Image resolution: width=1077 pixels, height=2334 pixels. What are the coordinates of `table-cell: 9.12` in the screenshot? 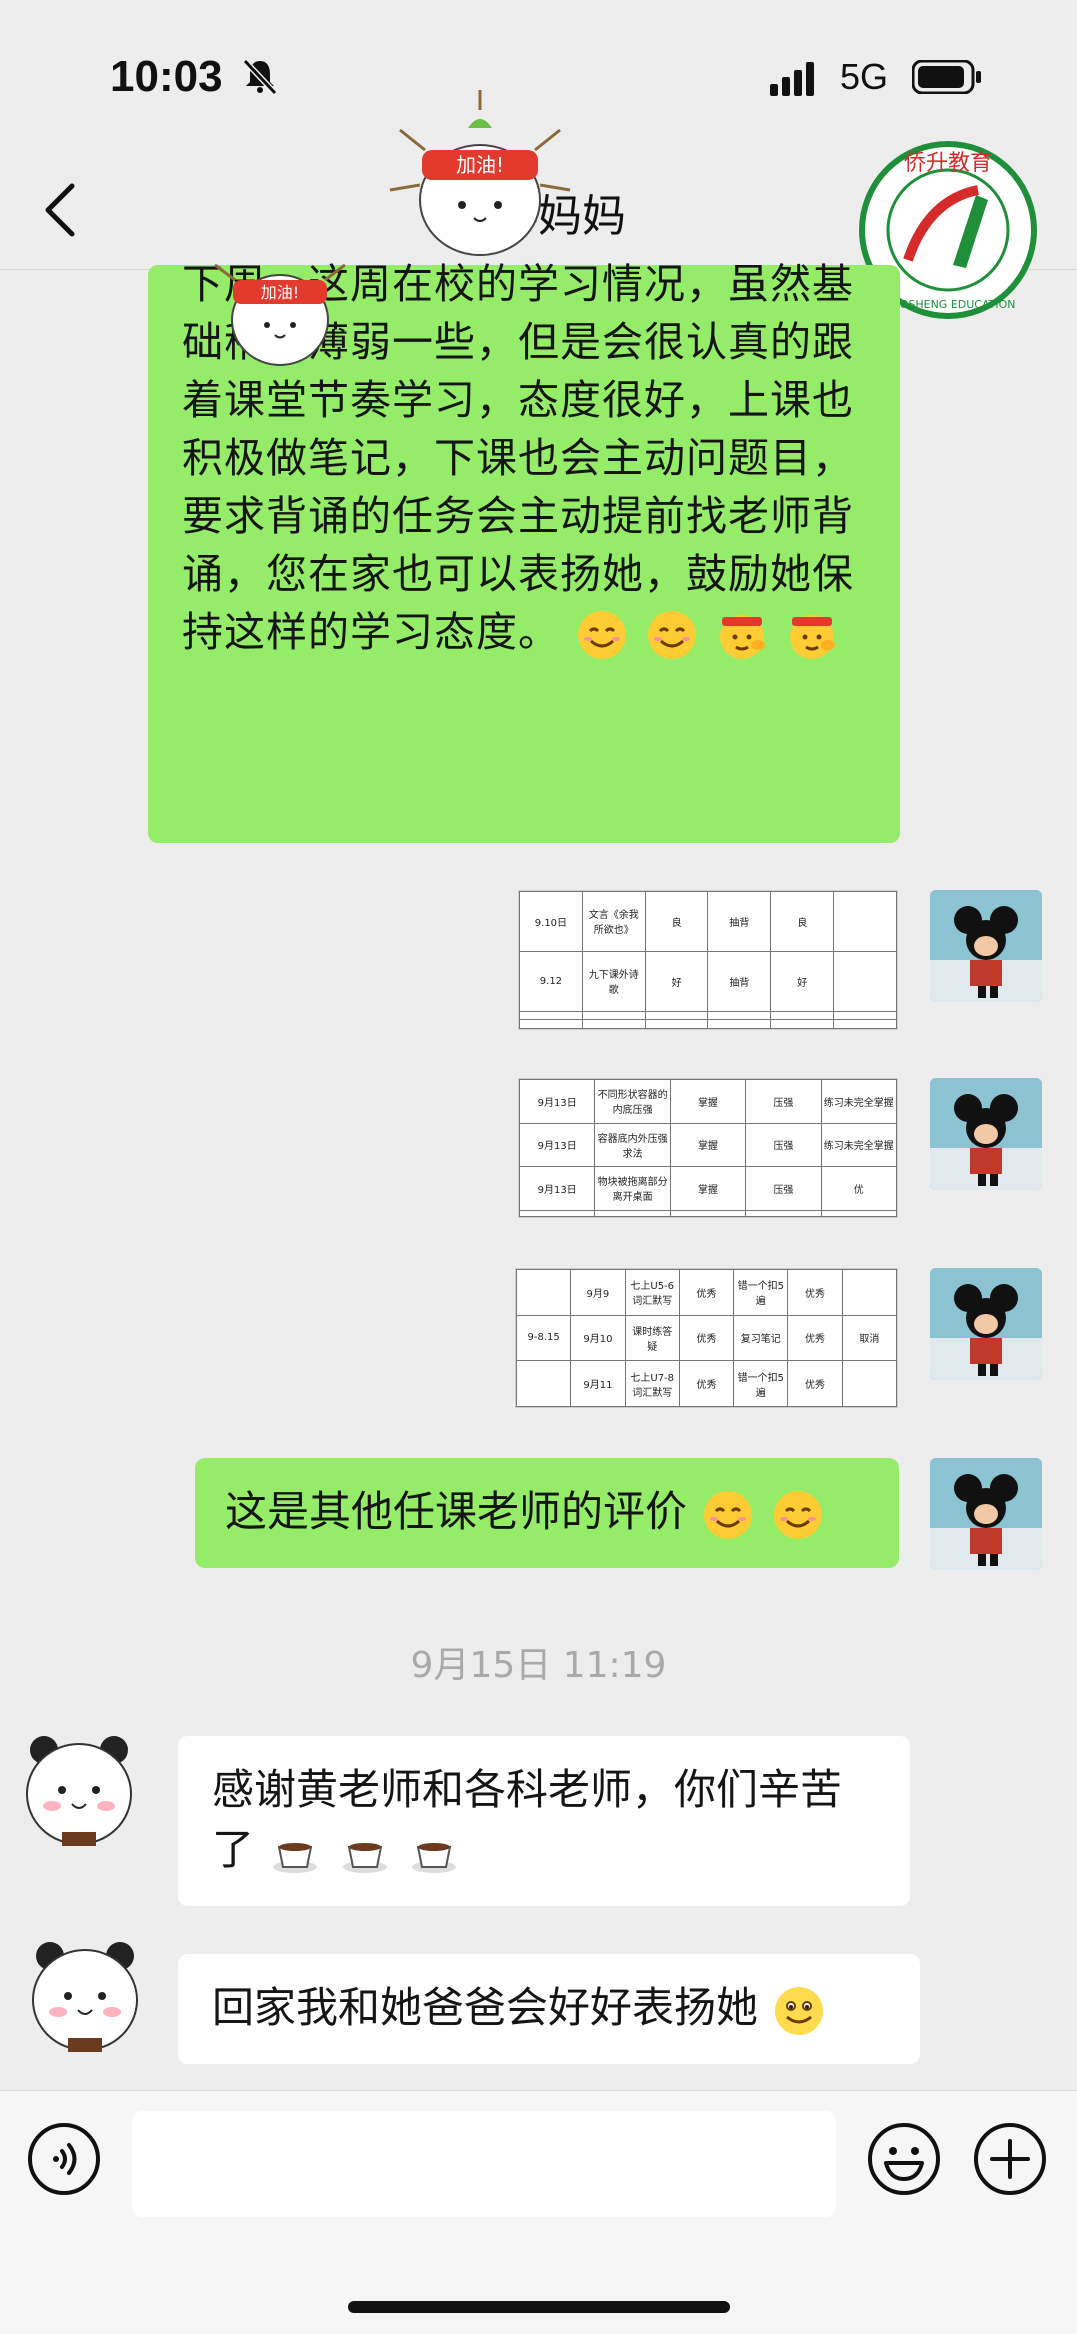 It's located at (551, 981).